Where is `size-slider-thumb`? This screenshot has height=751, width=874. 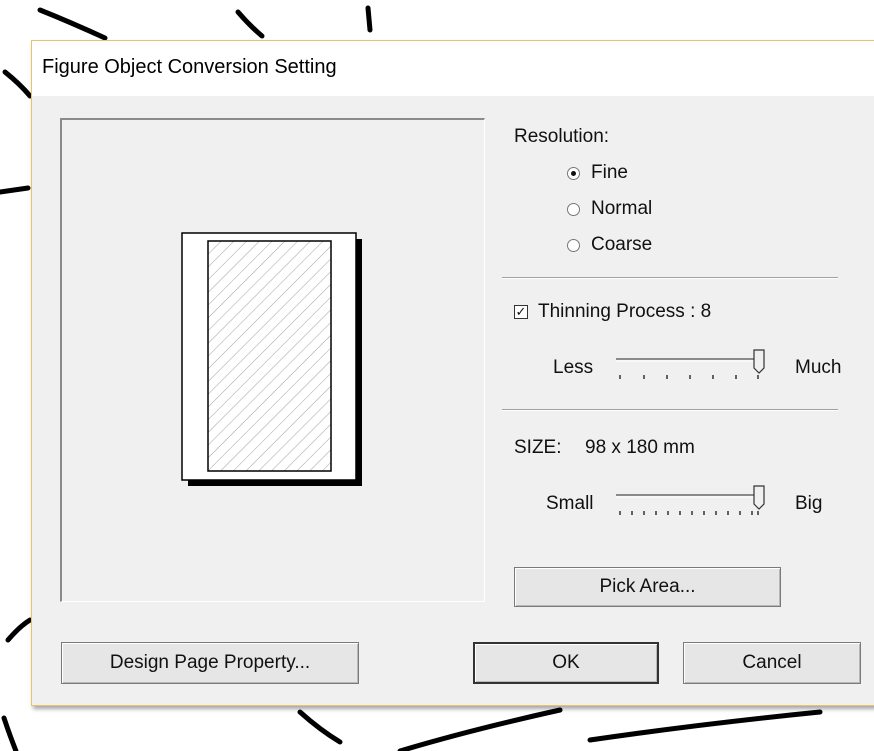
size-slider-thumb is located at coordinates (759, 497).